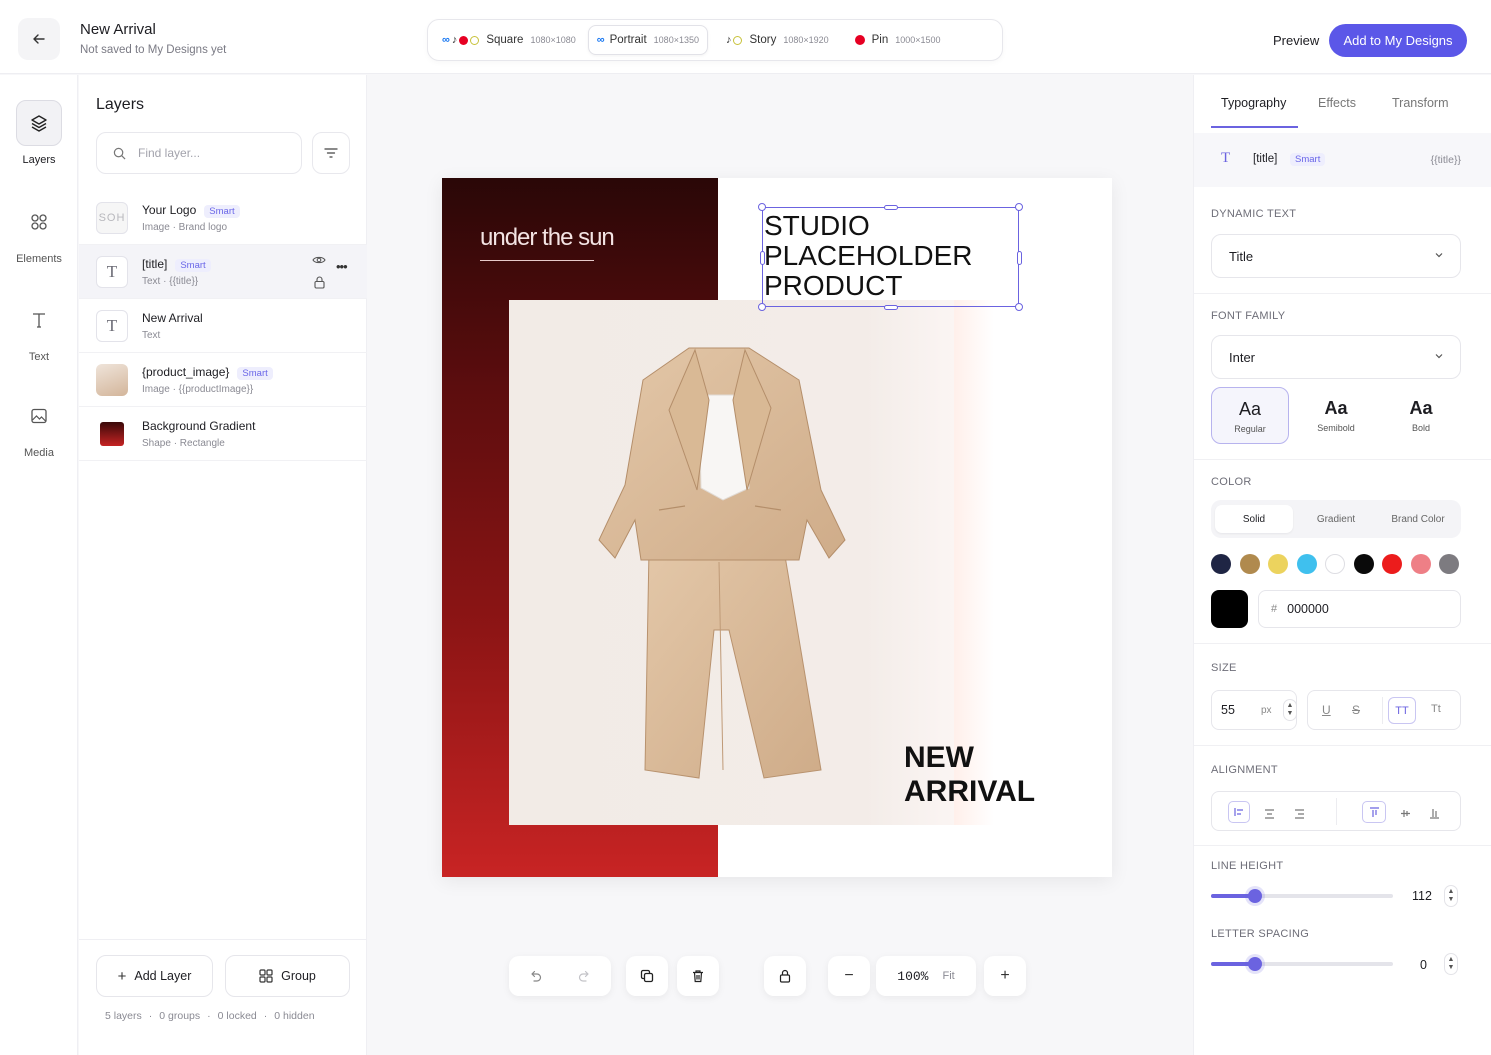  What do you see at coordinates (1019, 258) in the screenshot?
I see `resize-handle-right` at bounding box center [1019, 258].